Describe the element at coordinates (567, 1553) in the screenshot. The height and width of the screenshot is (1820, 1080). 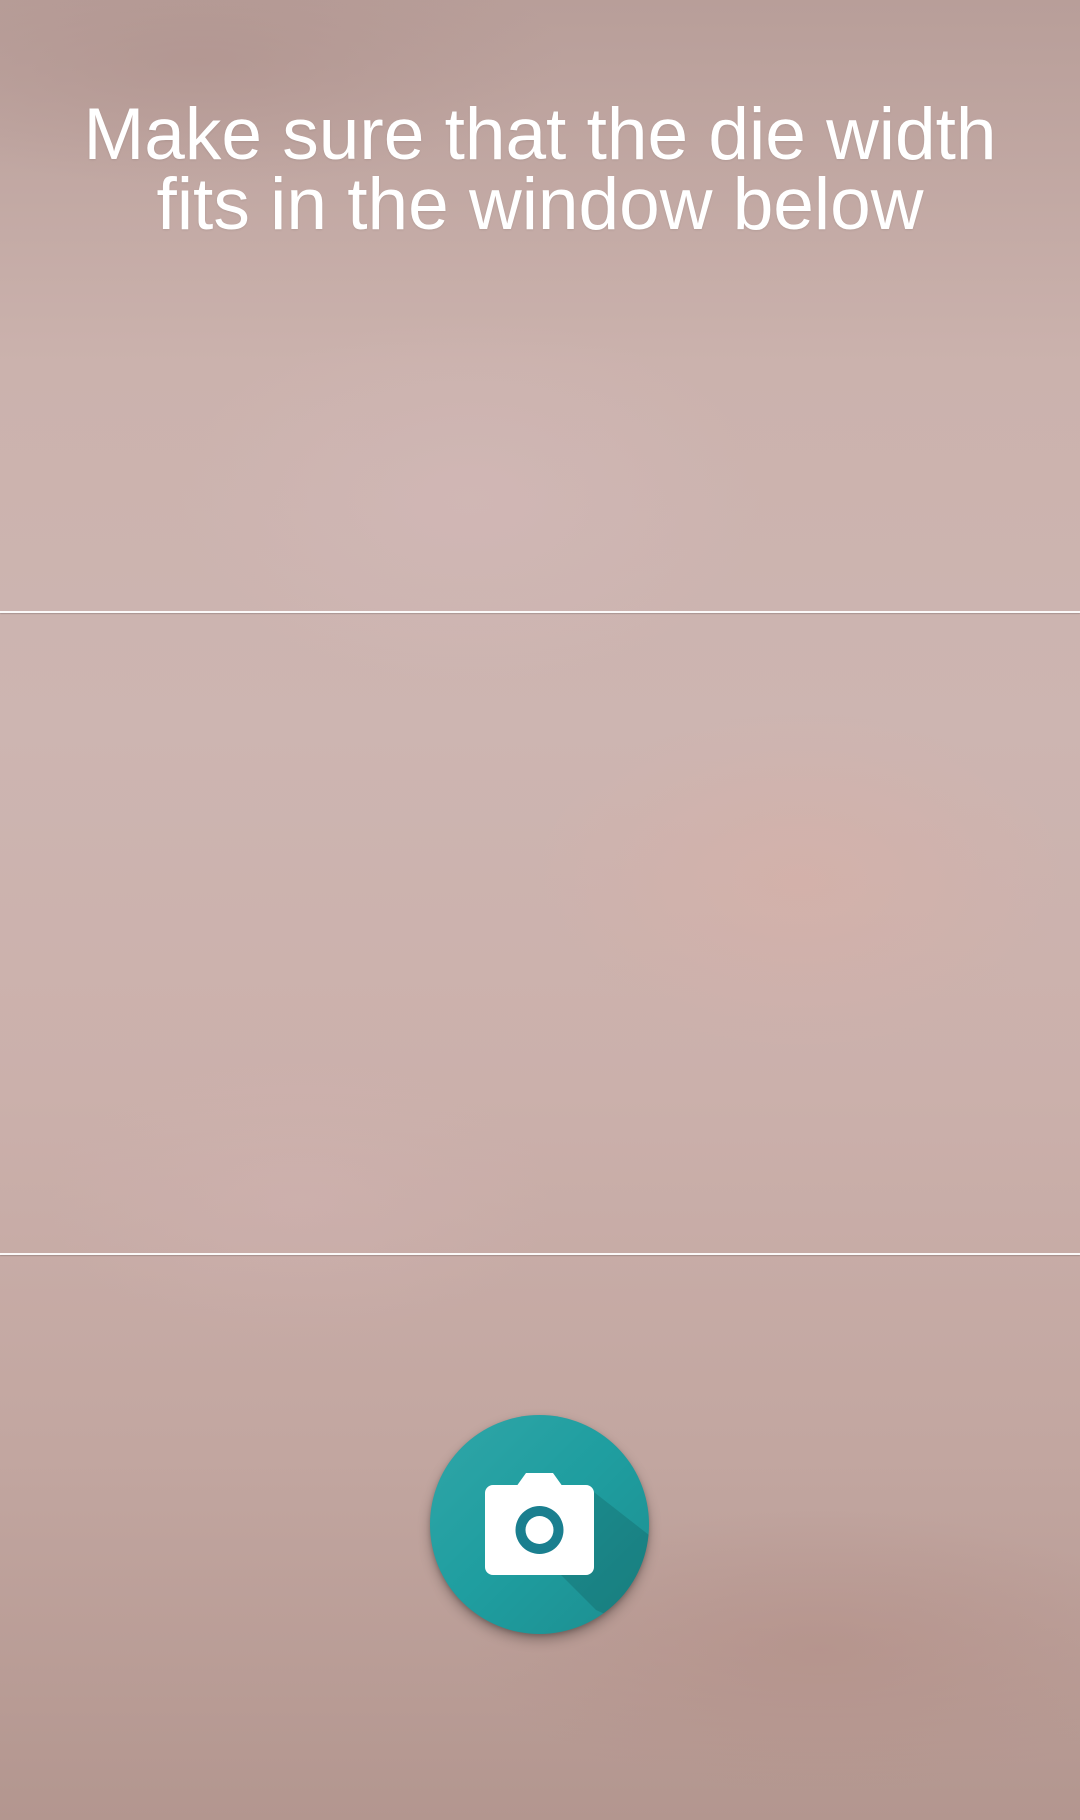
I see `camera-icon` at that location.